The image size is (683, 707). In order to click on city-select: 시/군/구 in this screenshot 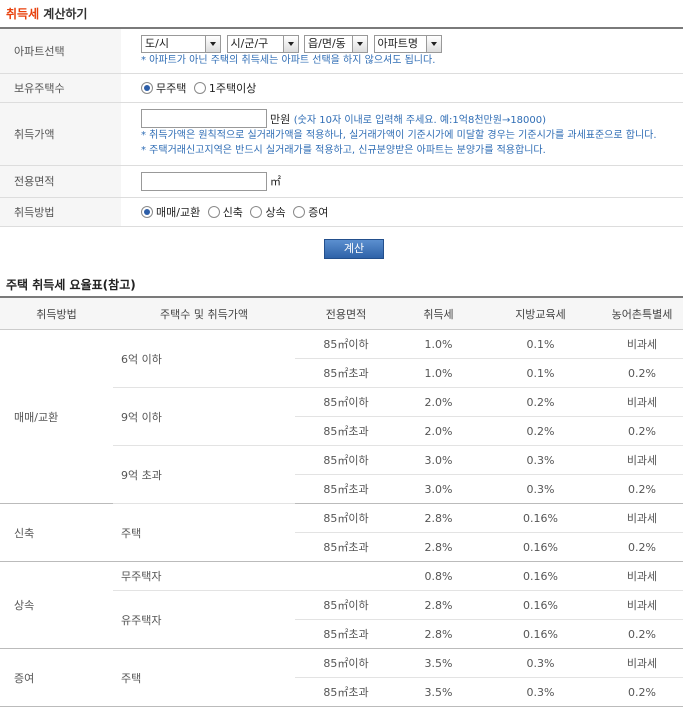, I will do `click(262, 44)`.